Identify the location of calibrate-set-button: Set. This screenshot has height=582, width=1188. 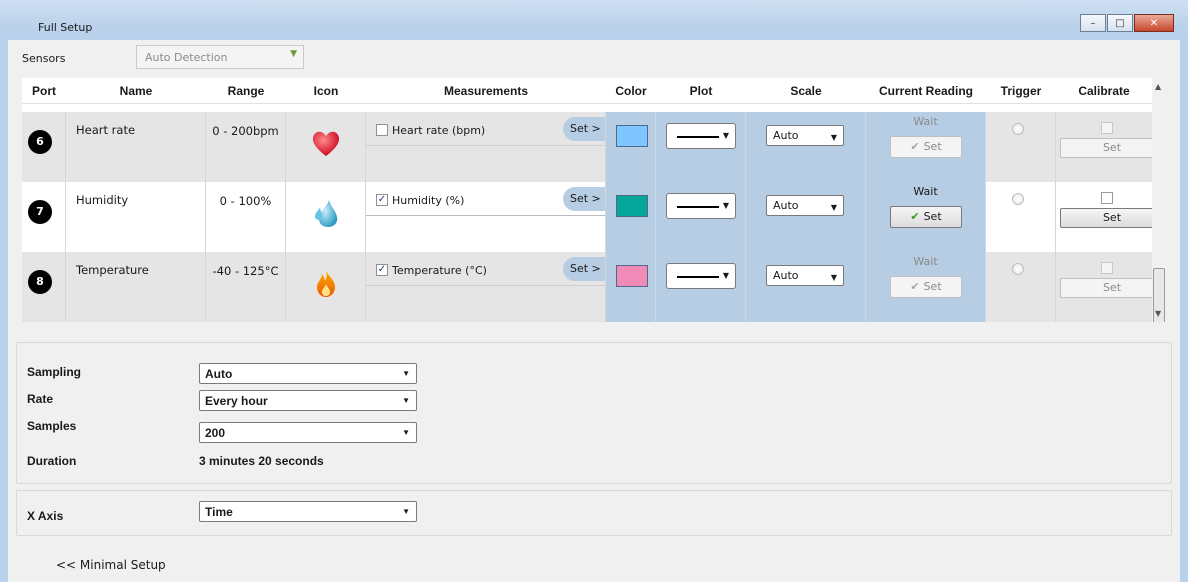
(1112, 218).